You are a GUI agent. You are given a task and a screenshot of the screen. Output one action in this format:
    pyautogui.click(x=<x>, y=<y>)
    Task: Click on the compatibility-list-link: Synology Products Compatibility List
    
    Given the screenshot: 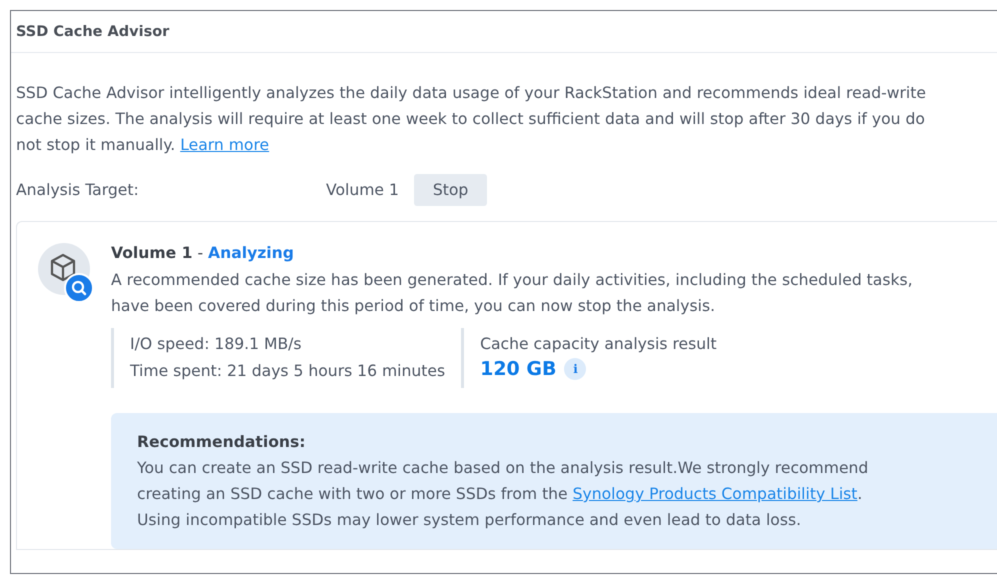 What is the action you would take?
    pyautogui.click(x=715, y=494)
    